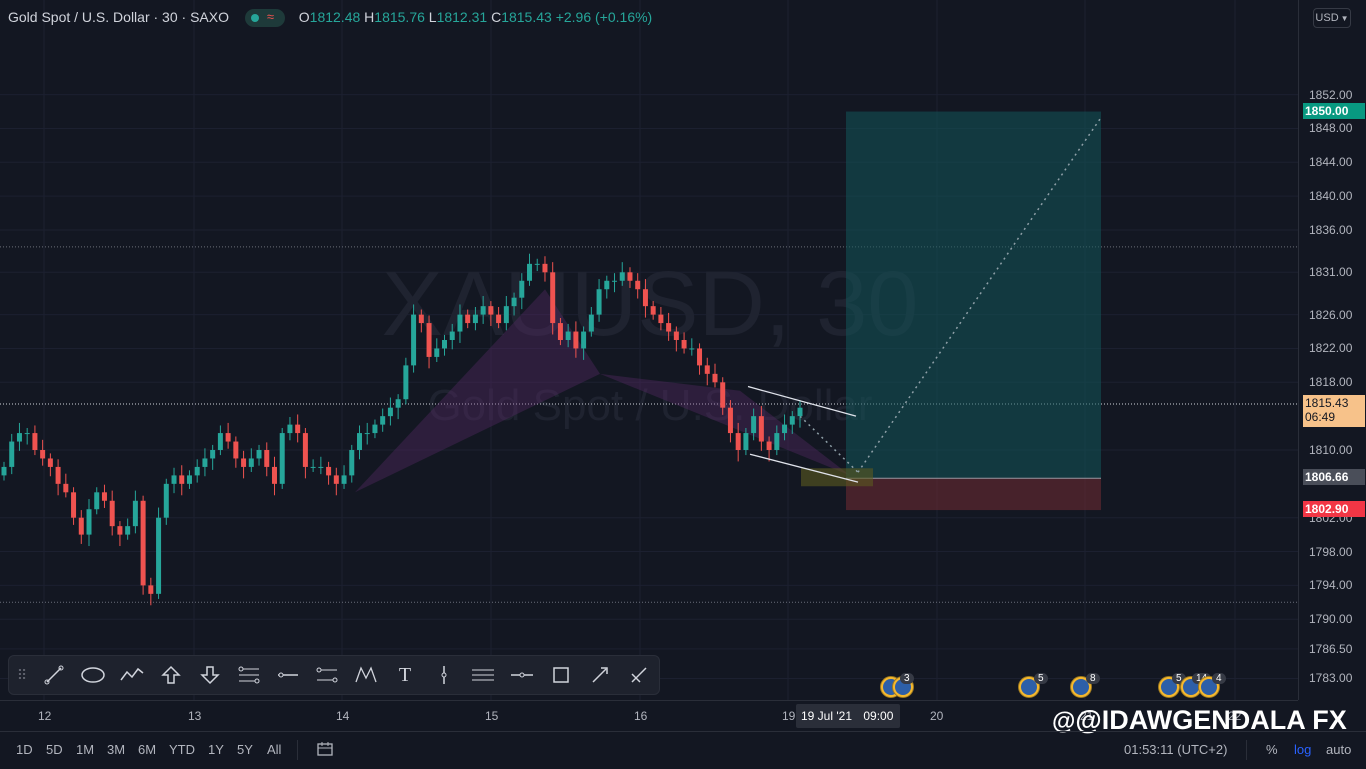 The image size is (1366, 769). What do you see at coordinates (325, 751) in the screenshot?
I see `date-range-icon` at bounding box center [325, 751].